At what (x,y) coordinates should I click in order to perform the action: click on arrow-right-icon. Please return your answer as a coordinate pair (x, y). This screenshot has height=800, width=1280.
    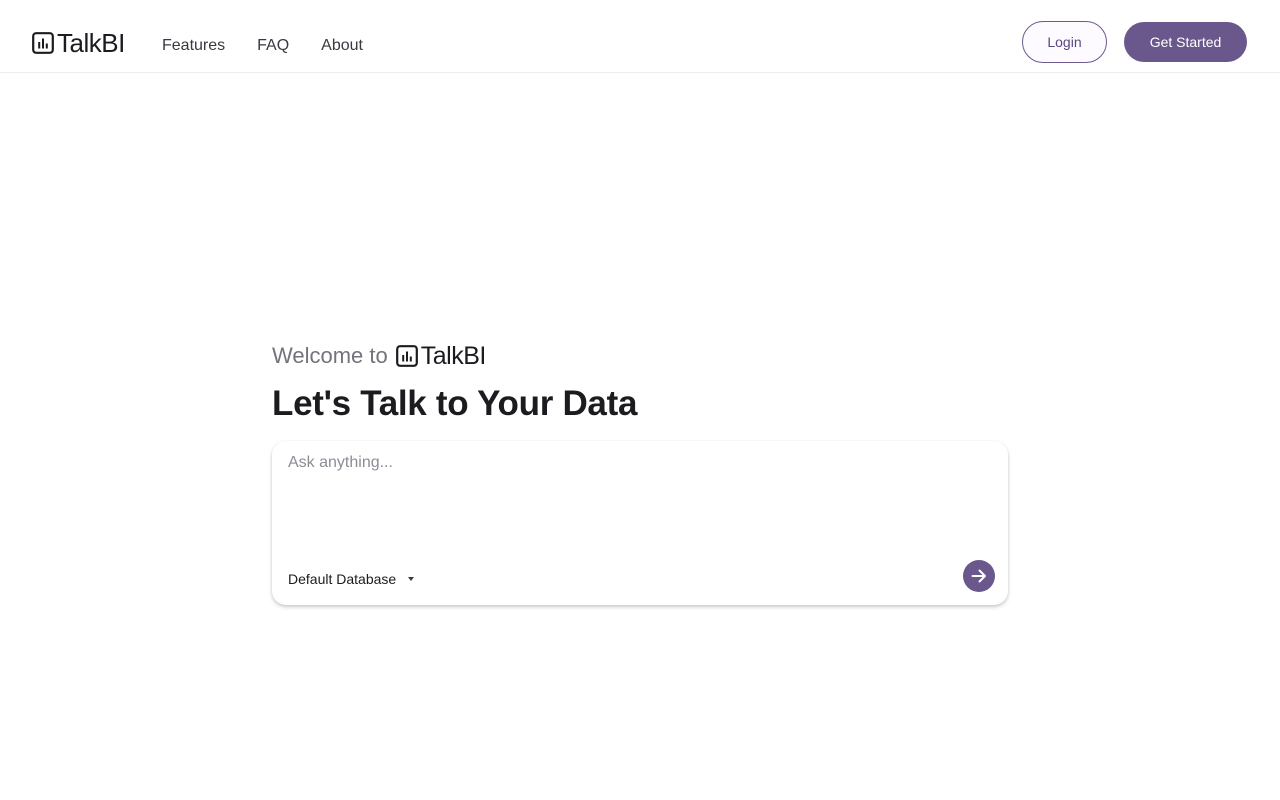
    Looking at the image, I should click on (978, 576).